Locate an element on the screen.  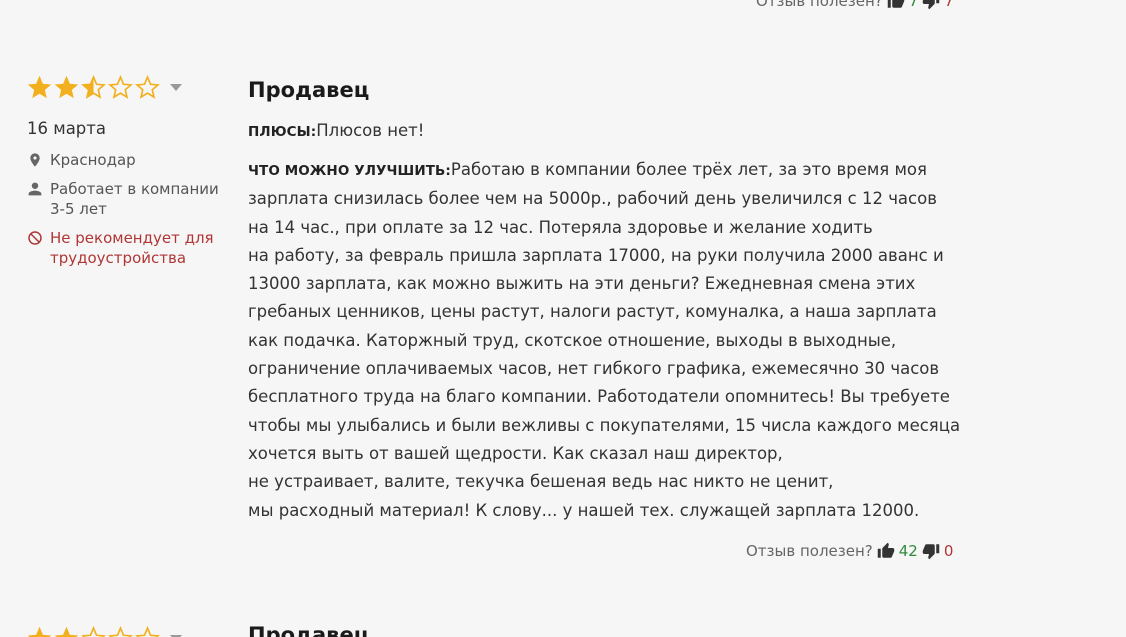
reviewer-recommendation: Не рекомендует для трудоустройства is located at coordinates (127, 248).